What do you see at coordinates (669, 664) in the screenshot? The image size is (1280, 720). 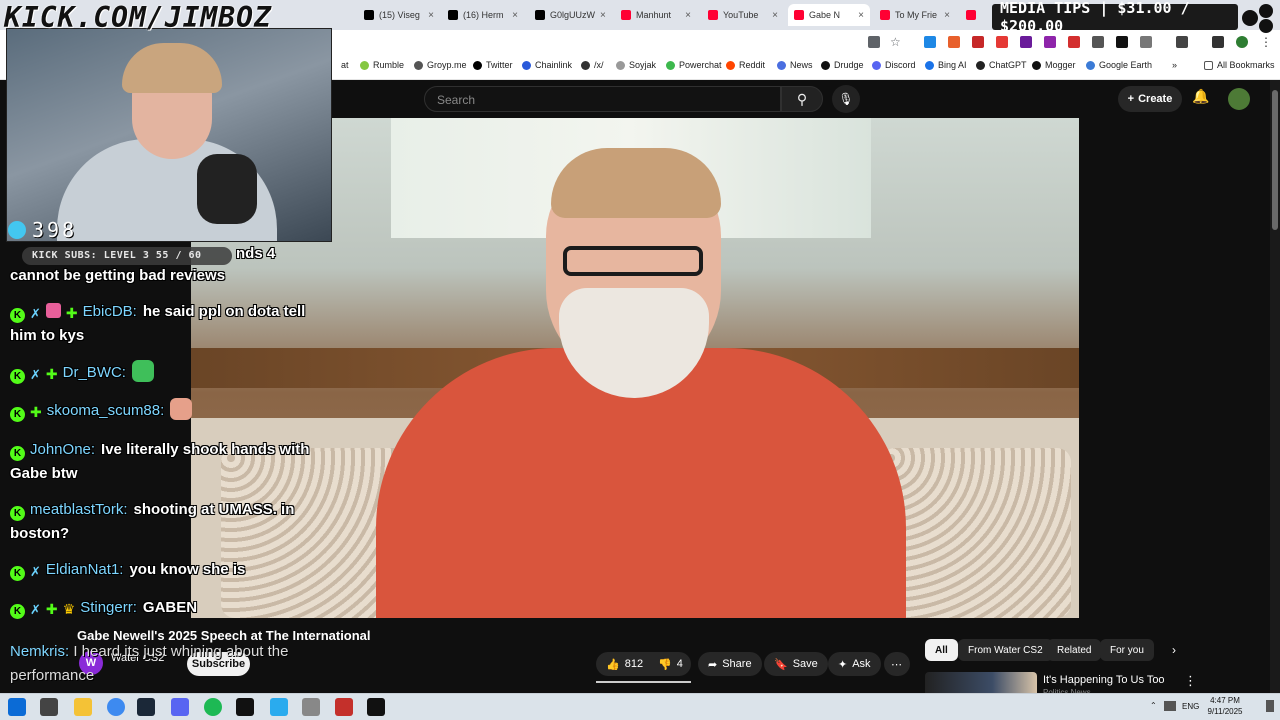 I see `dislike-button: 👎 4` at bounding box center [669, 664].